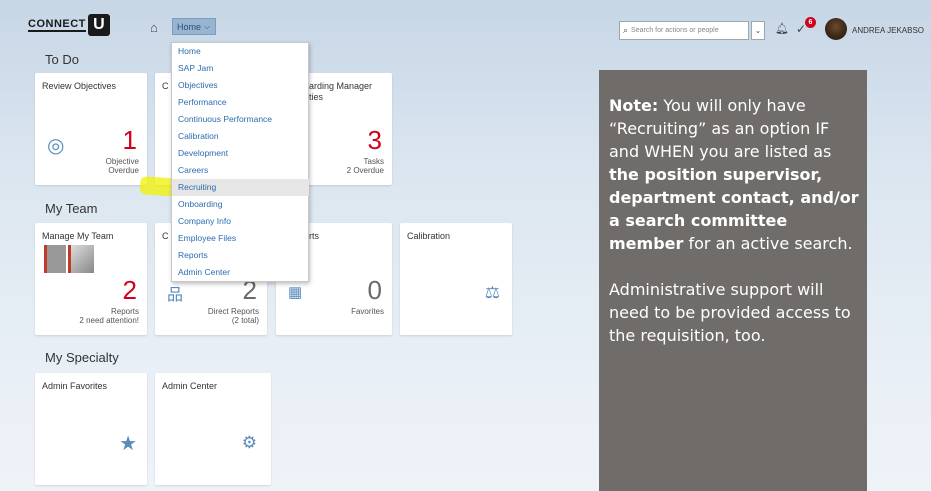  What do you see at coordinates (492, 292) in the screenshot?
I see `scale-icon: ⚖` at bounding box center [492, 292].